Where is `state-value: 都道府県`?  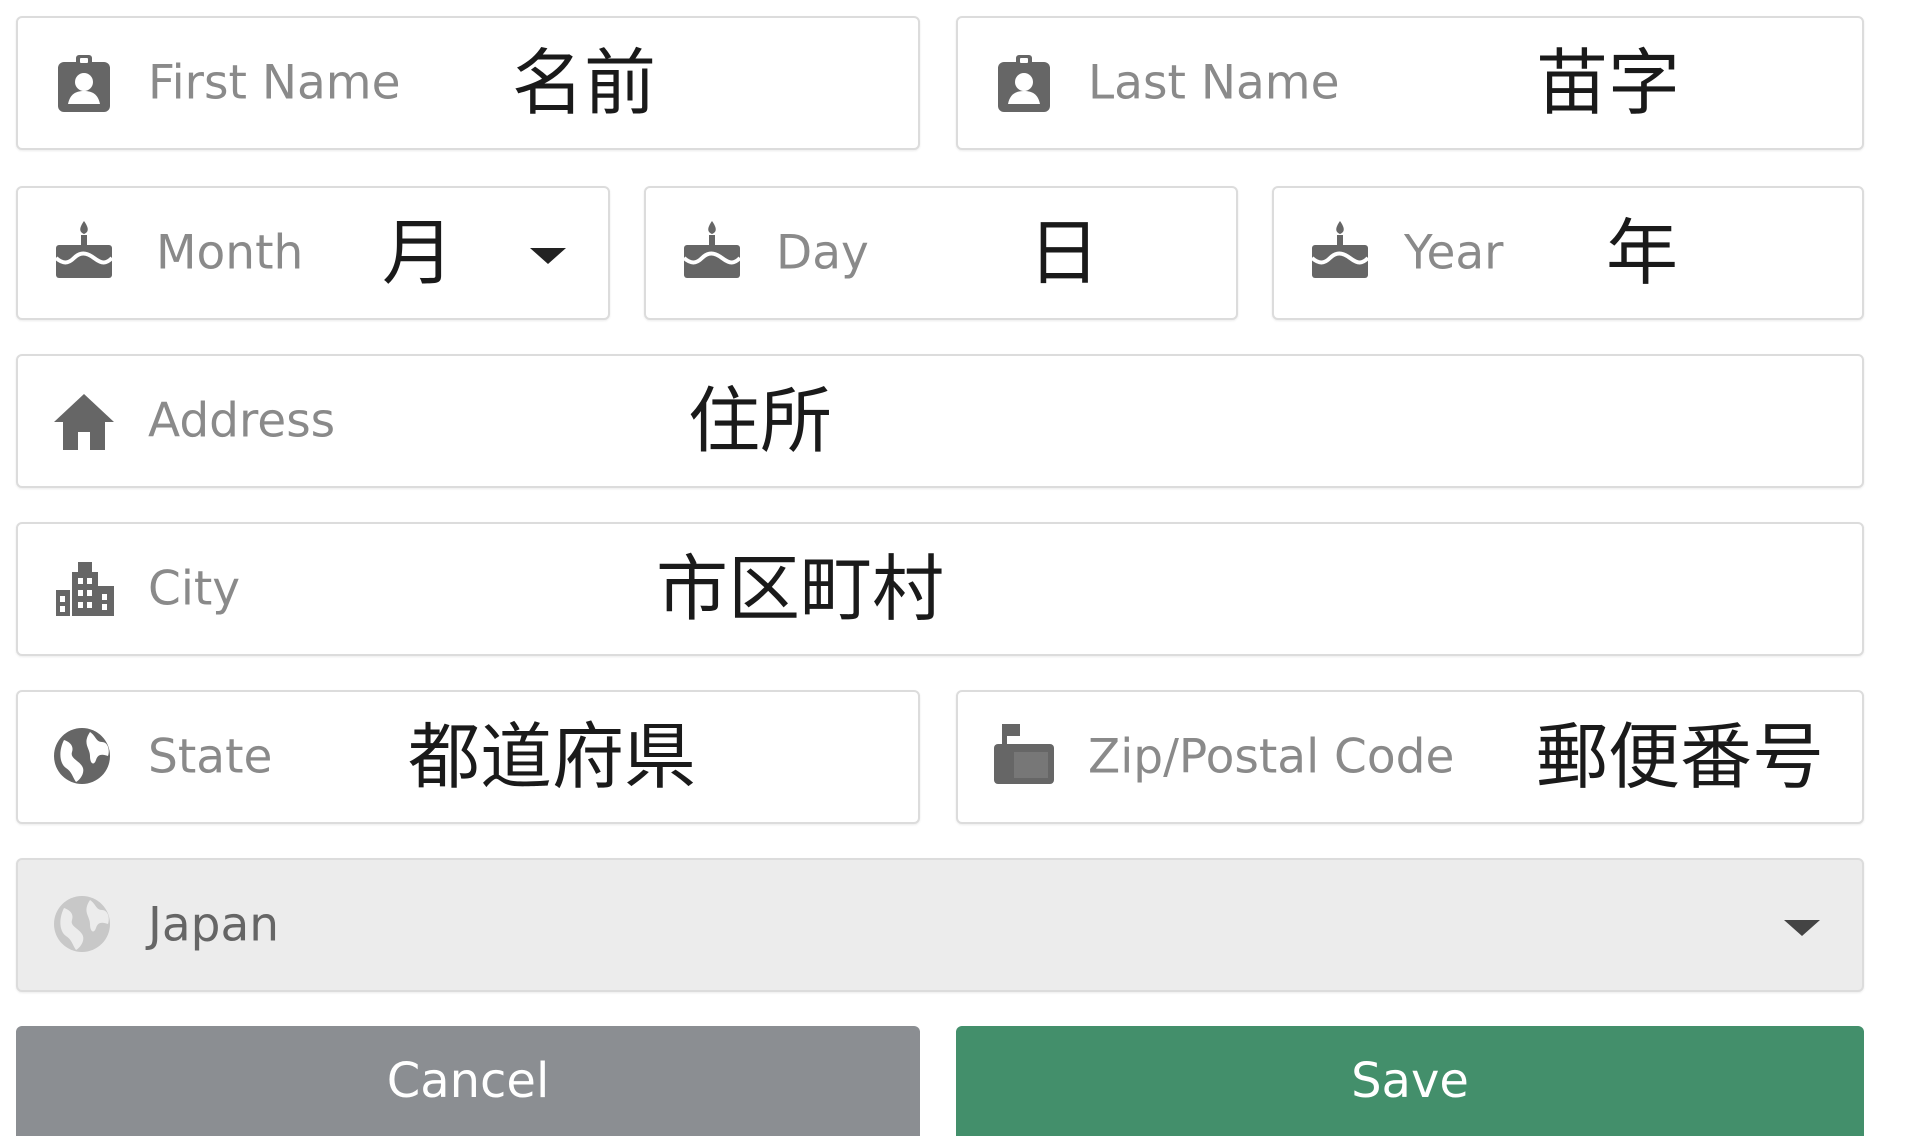 state-value: 都道府県 is located at coordinates (552, 757).